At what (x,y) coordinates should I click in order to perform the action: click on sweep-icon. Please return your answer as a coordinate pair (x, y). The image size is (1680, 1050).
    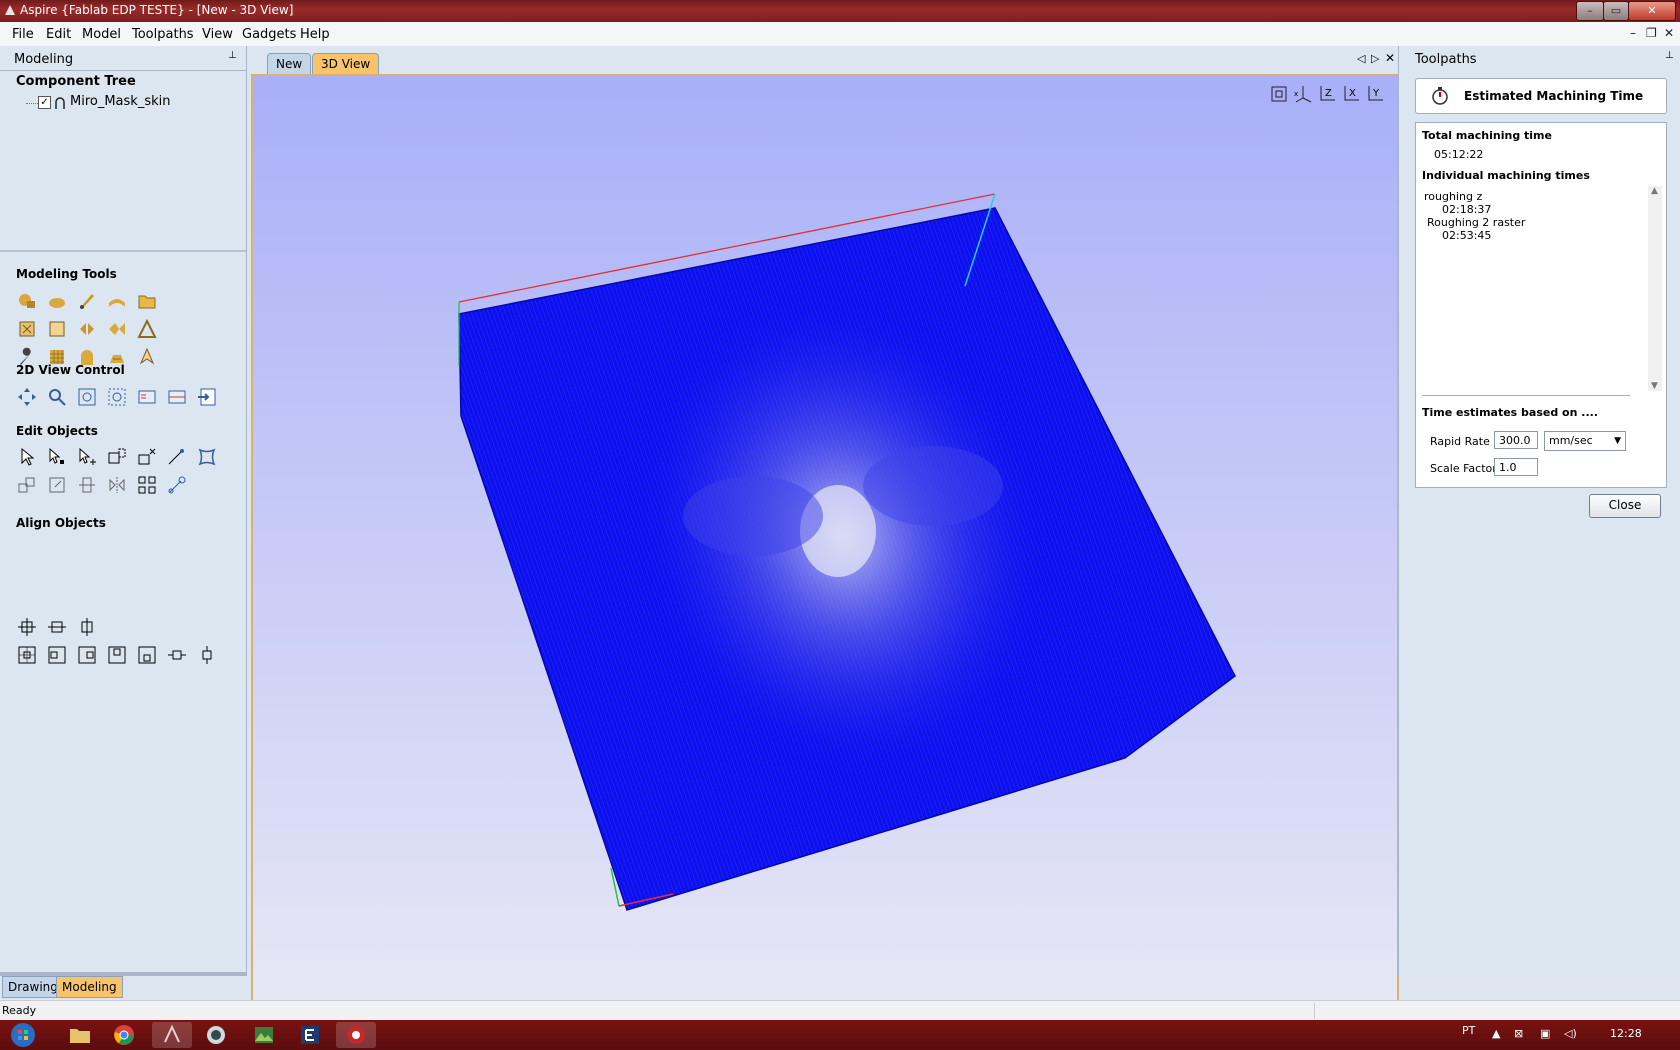
    Looking at the image, I should click on (117, 303).